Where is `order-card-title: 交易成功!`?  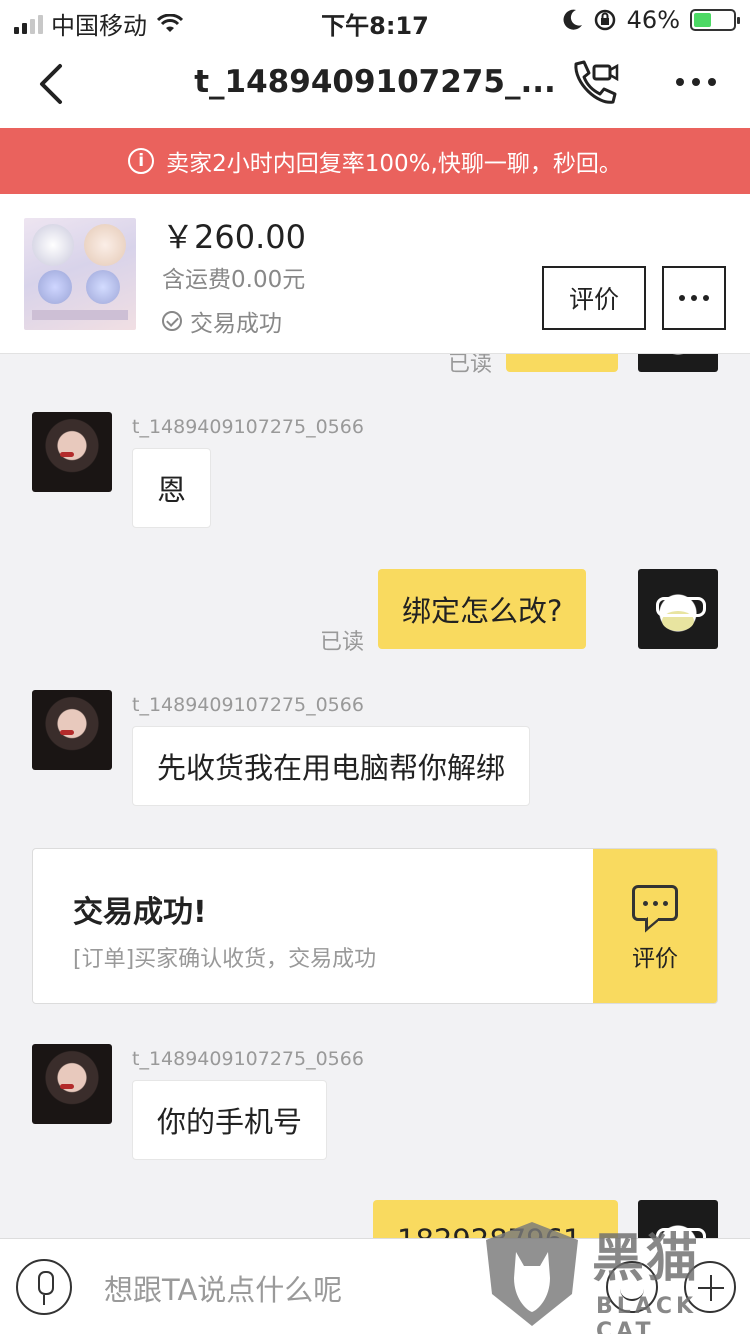
order-card-title: 交易成功! is located at coordinates (140, 912).